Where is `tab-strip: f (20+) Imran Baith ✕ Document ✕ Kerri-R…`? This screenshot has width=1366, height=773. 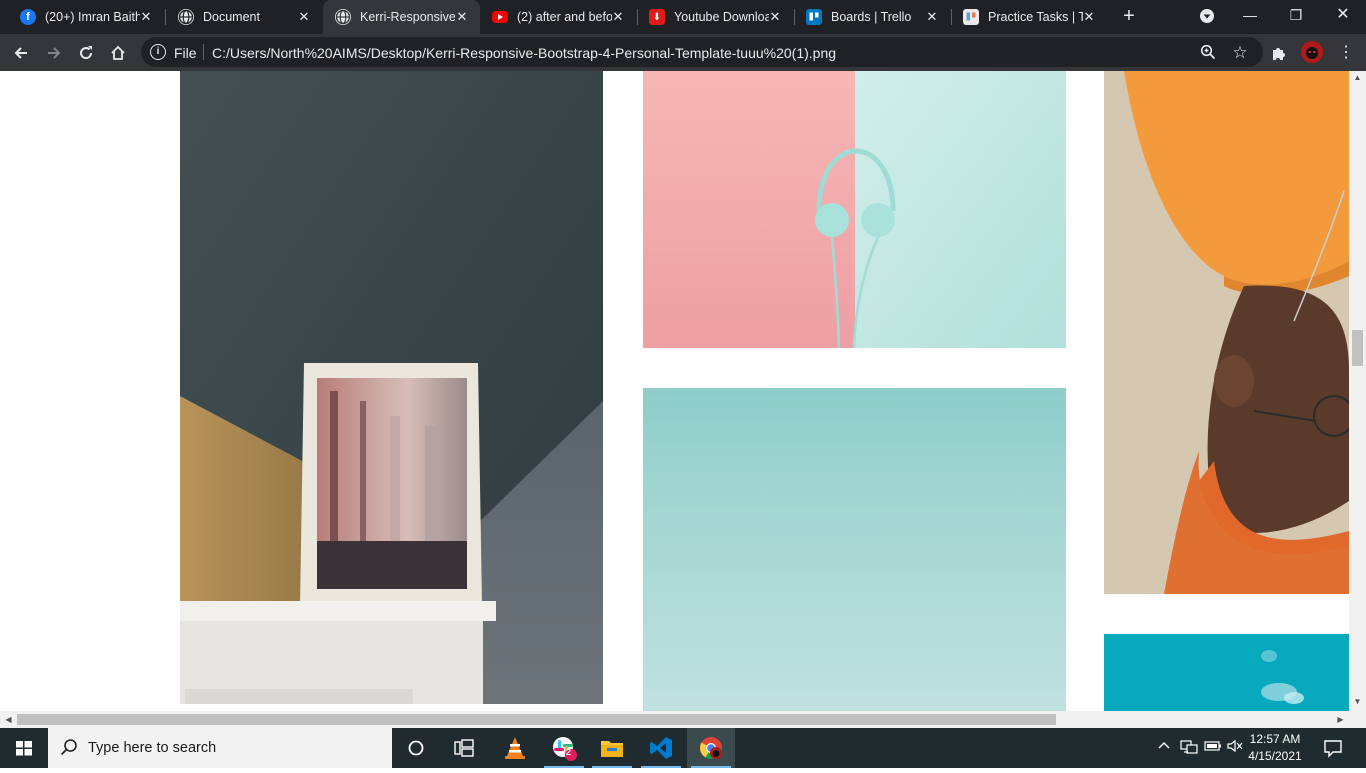 tab-strip: f (20+) Imran Baith ✕ Document ✕ Kerri-R… is located at coordinates (683, 17).